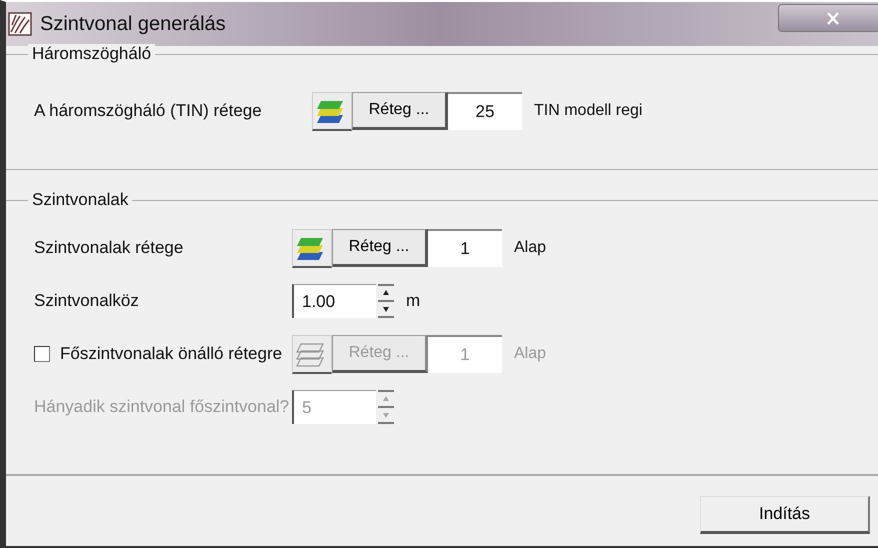 This screenshot has width=878, height=548. What do you see at coordinates (588, 111) in the screenshot?
I see `layer-name: TIN modell regi` at bounding box center [588, 111].